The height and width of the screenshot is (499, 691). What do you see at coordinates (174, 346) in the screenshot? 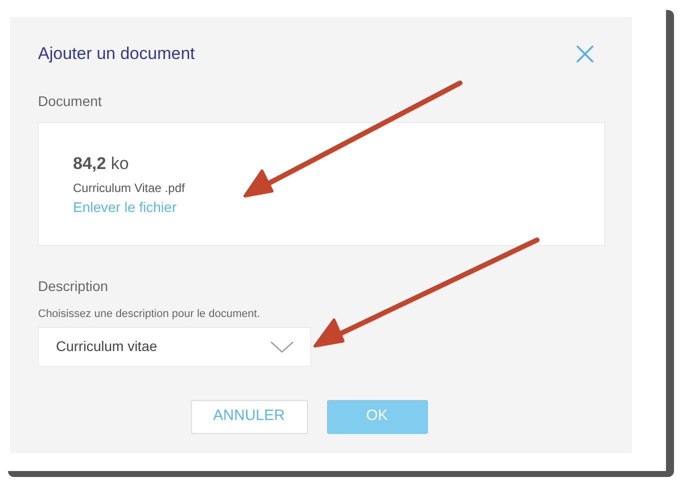
I see `description-select: Curriculum vitae` at bounding box center [174, 346].